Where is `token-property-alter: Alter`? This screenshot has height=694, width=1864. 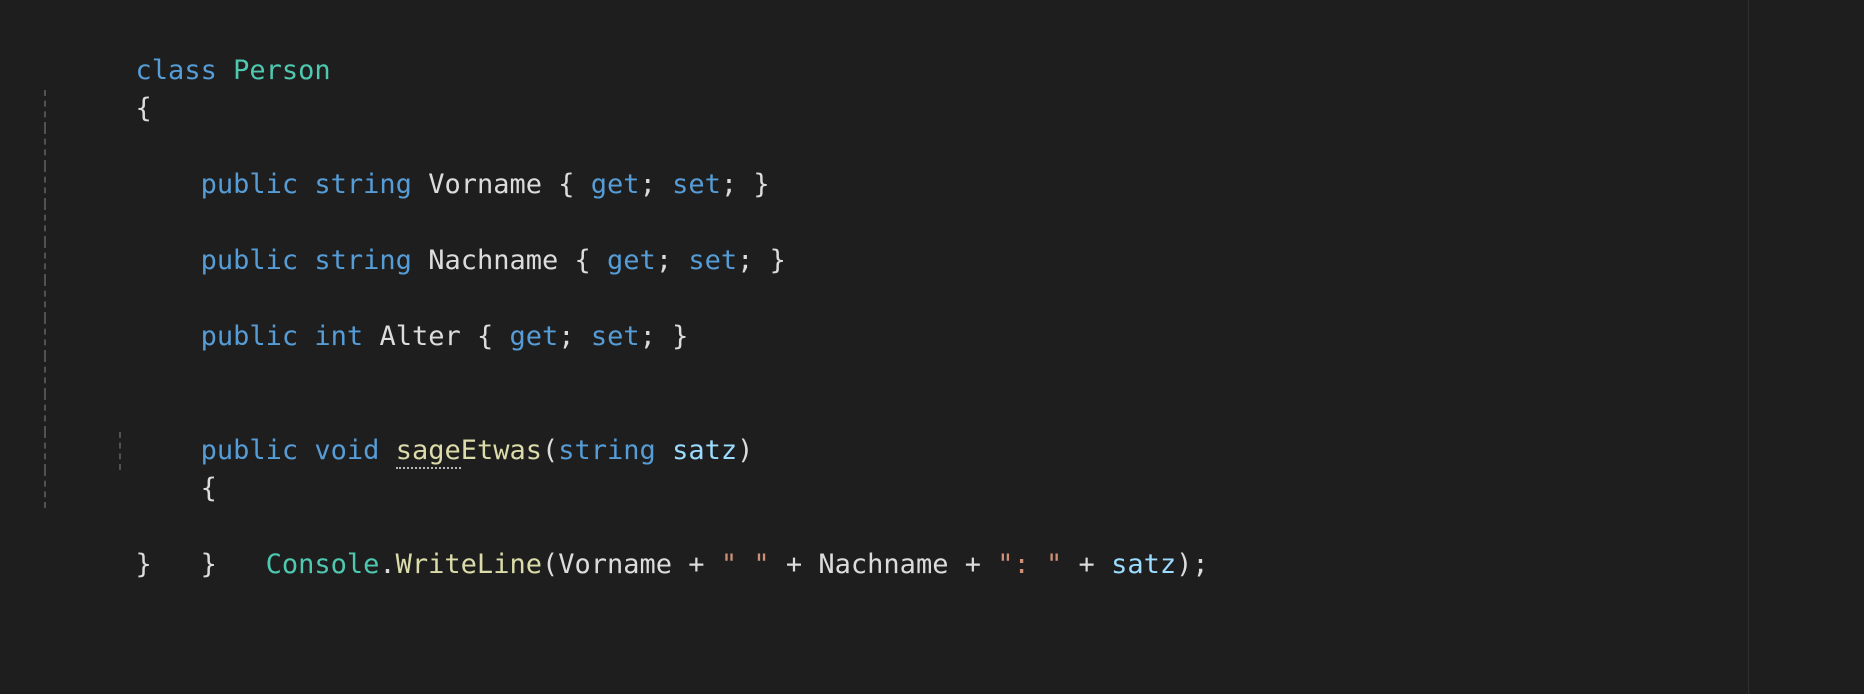 token-property-alter: Alter is located at coordinates (420, 336).